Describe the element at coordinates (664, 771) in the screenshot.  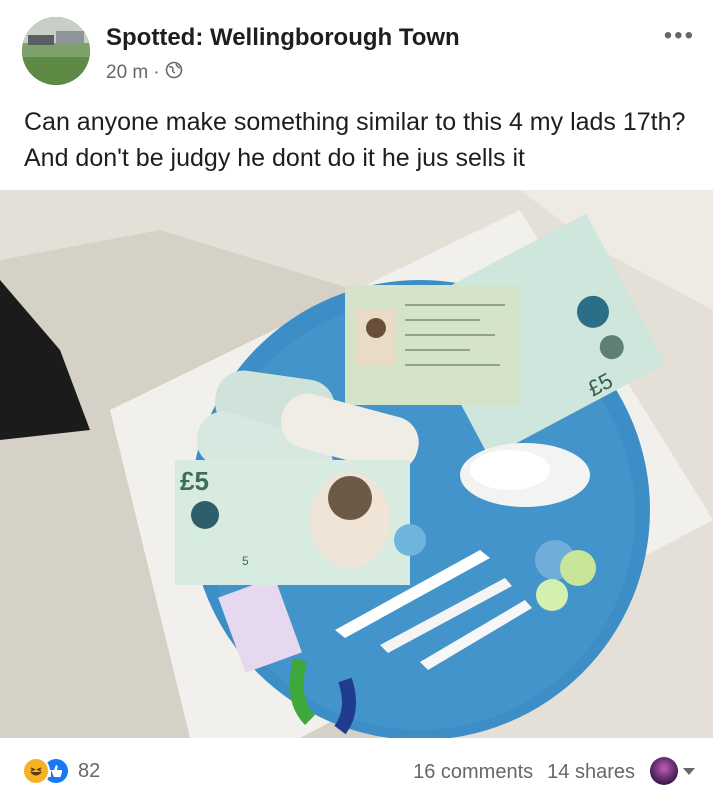
I see `viewer-avatar-icon` at that location.